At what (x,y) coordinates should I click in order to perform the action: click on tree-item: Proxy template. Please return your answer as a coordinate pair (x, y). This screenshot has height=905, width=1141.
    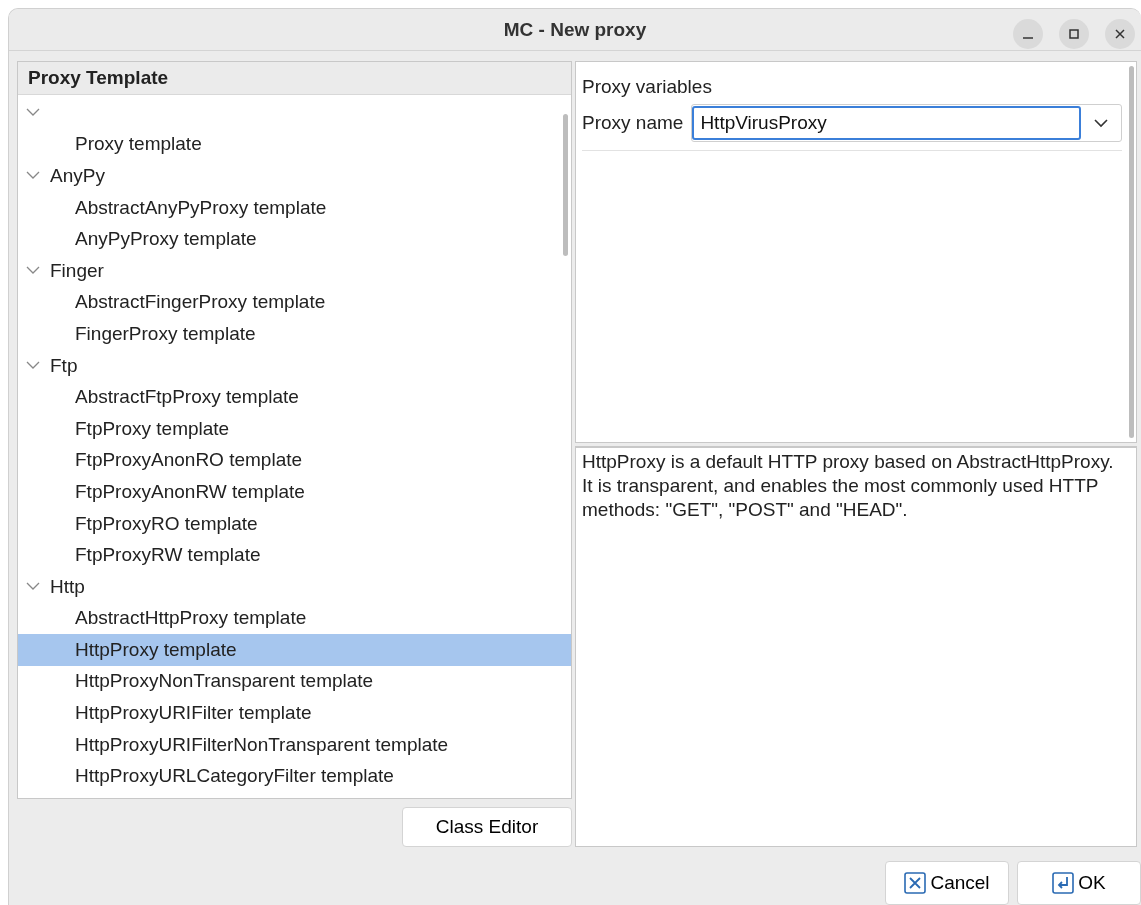
    Looking at the image, I should click on (294, 144).